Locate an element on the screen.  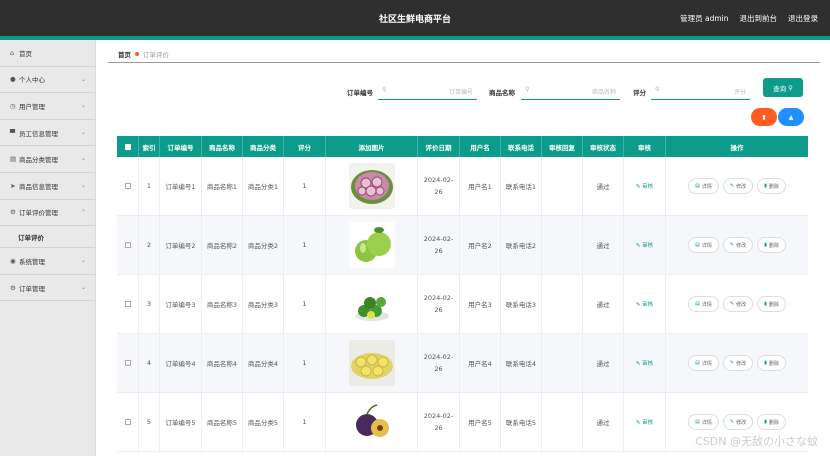
sidebar-item-profile: ● 个人中心 ⌄ is located at coordinates (47, 80).